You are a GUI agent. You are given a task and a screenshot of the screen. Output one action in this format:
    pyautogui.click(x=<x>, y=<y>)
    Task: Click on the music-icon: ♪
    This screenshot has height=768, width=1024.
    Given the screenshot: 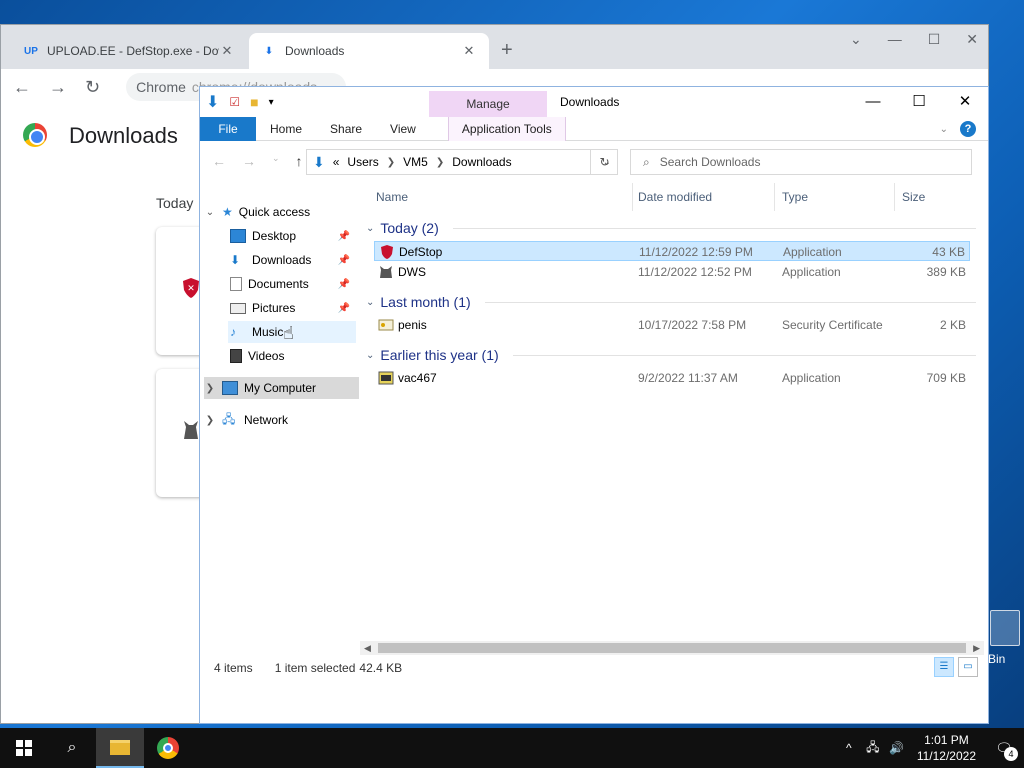 What is the action you would take?
    pyautogui.click(x=233, y=332)
    